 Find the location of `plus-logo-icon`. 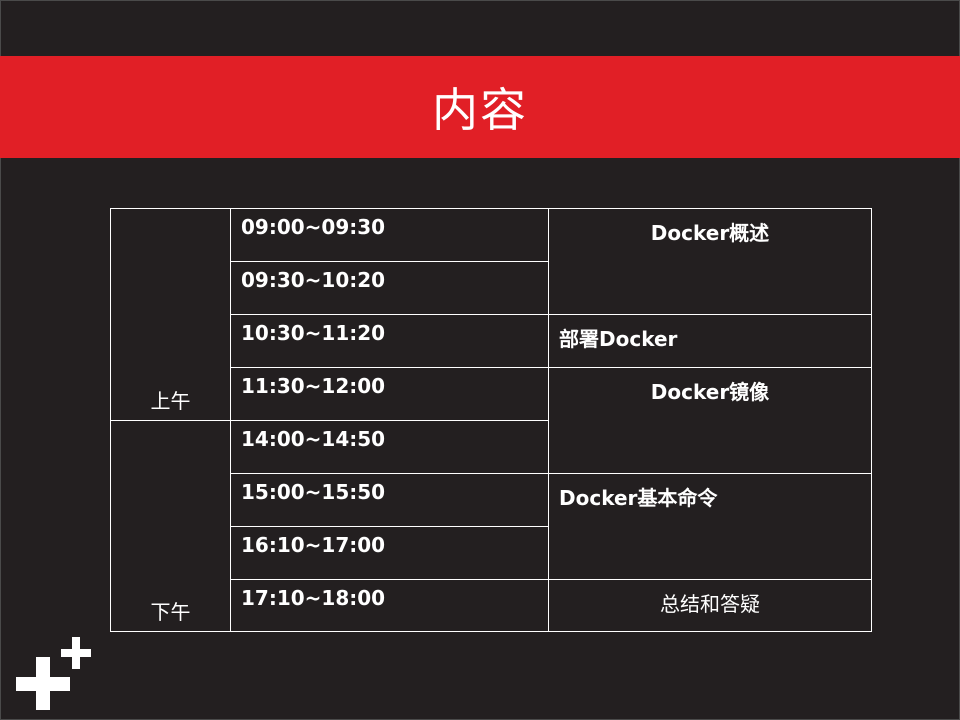

plus-logo-icon is located at coordinates (53, 673).